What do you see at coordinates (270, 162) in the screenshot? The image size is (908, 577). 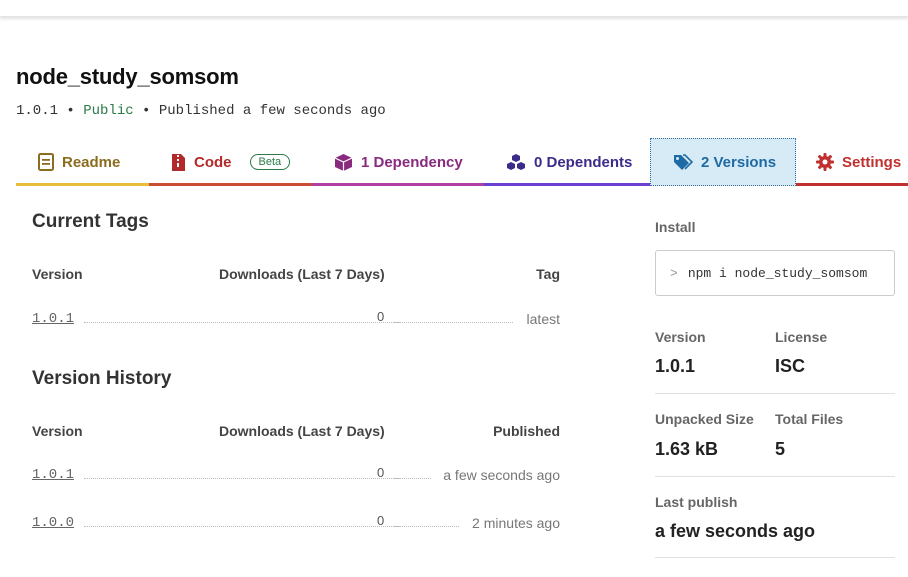 I see `beta-badge: Beta` at bounding box center [270, 162].